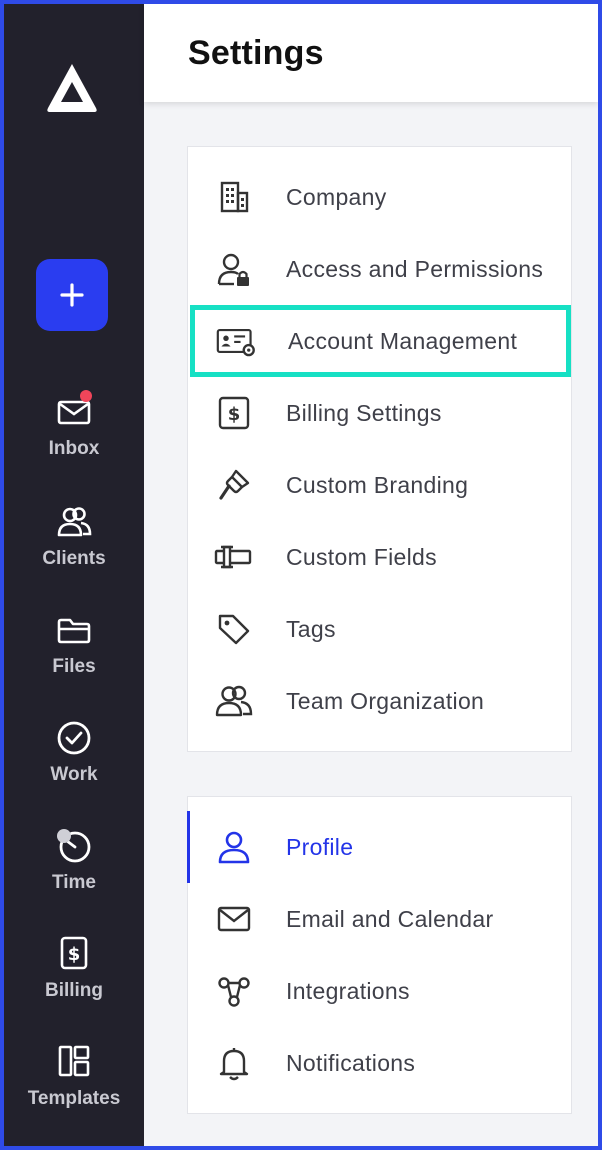 The height and width of the screenshot is (1150, 602). Describe the element at coordinates (74, 1062) in the screenshot. I see `templates-icon` at that location.